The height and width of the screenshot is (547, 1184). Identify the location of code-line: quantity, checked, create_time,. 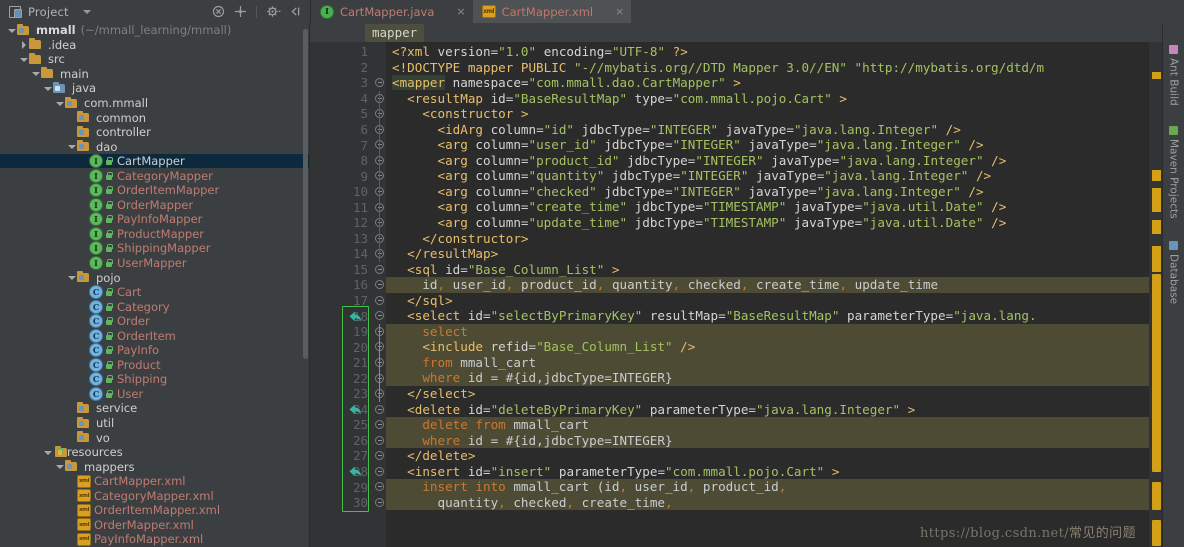
(767, 502).